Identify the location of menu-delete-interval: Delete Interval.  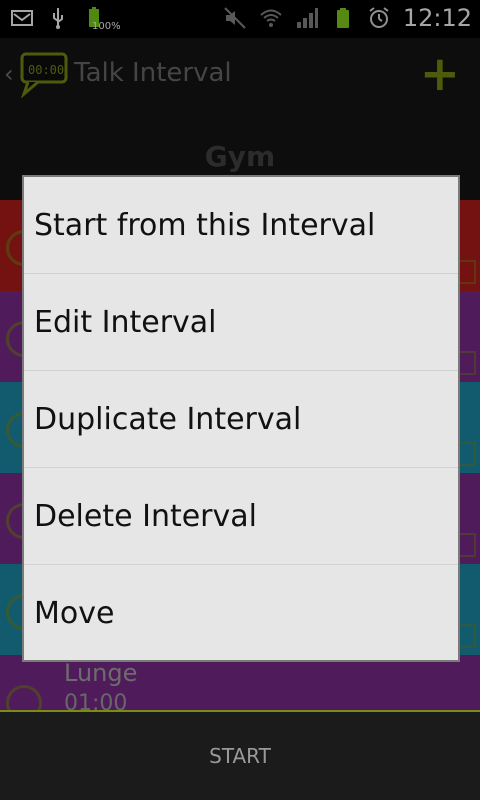
(241, 516).